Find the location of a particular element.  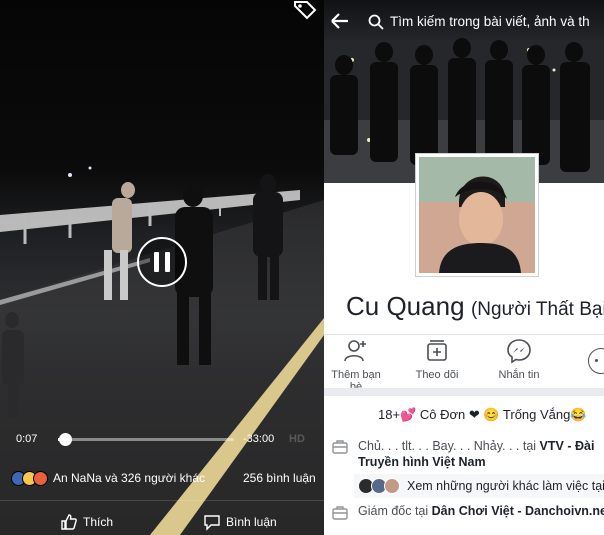

profile-nickname: (Người Thất Bại is located at coordinates (537, 309).